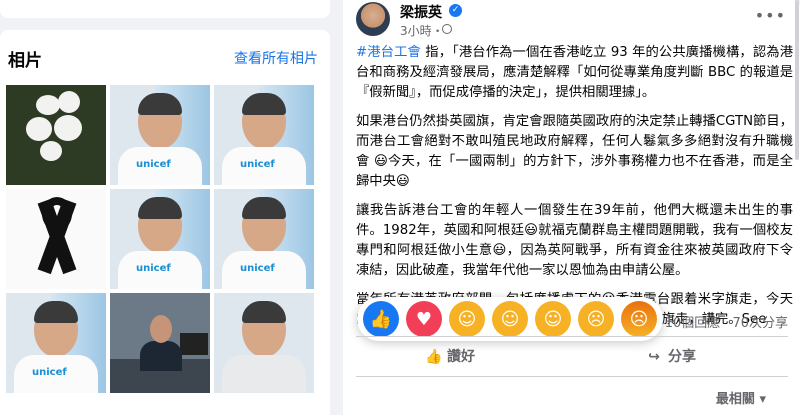 The width and height of the screenshot is (800, 415). What do you see at coordinates (553, 319) in the screenshot?
I see `wow-reaction-icon: ☺` at bounding box center [553, 319].